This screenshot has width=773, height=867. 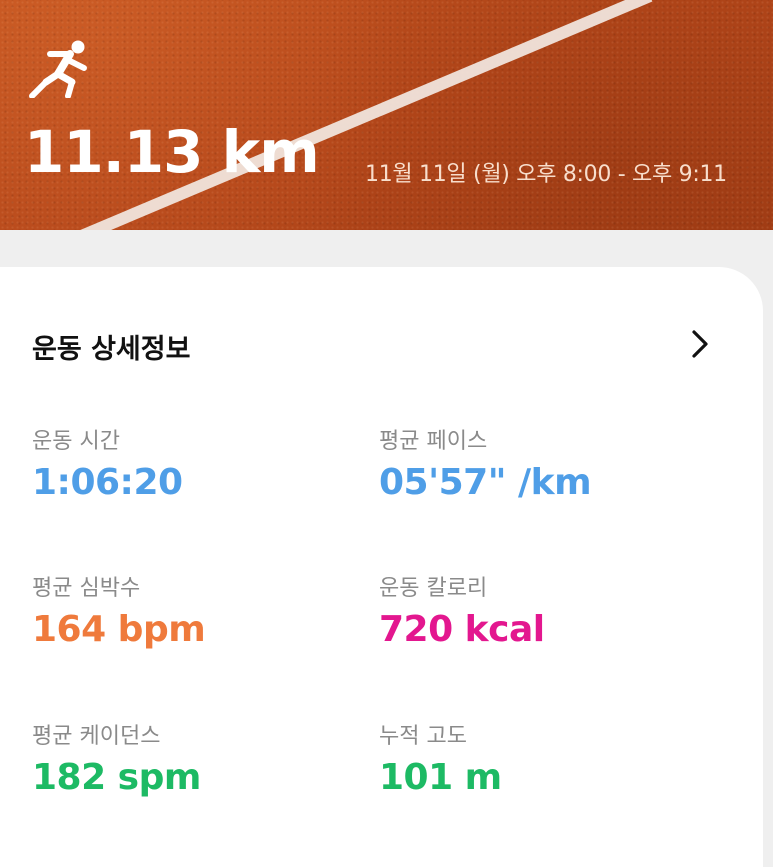 What do you see at coordinates (76, 441) in the screenshot?
I see `duration-label: 운동 시간` at bounding box center [76, 441].